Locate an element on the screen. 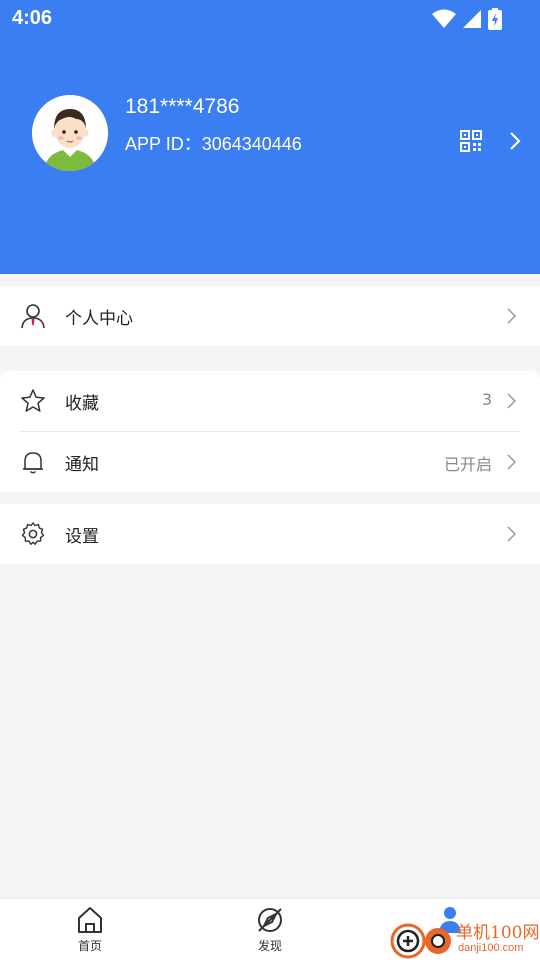 The height and width of the screenshot is (960, 540). notifications-status: 已开启 is located at coordinates (467, 464).